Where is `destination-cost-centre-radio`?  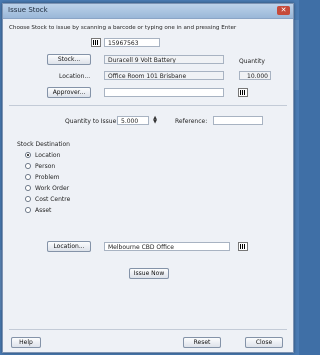
destination-cost-centre-radio is located at coordinates (28, 199).